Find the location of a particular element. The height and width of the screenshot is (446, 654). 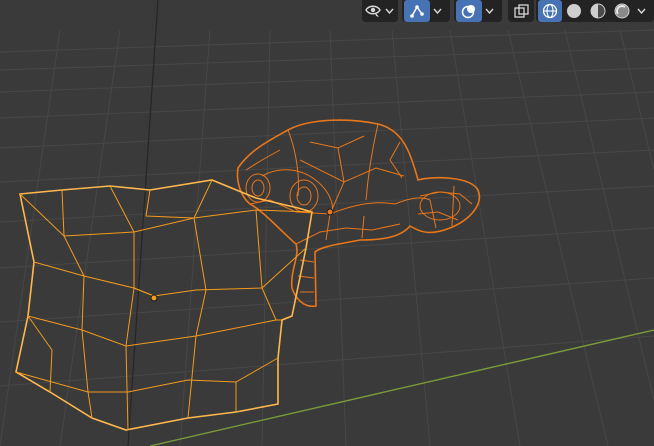

overlays-icon is located at coordinates (468, 12).